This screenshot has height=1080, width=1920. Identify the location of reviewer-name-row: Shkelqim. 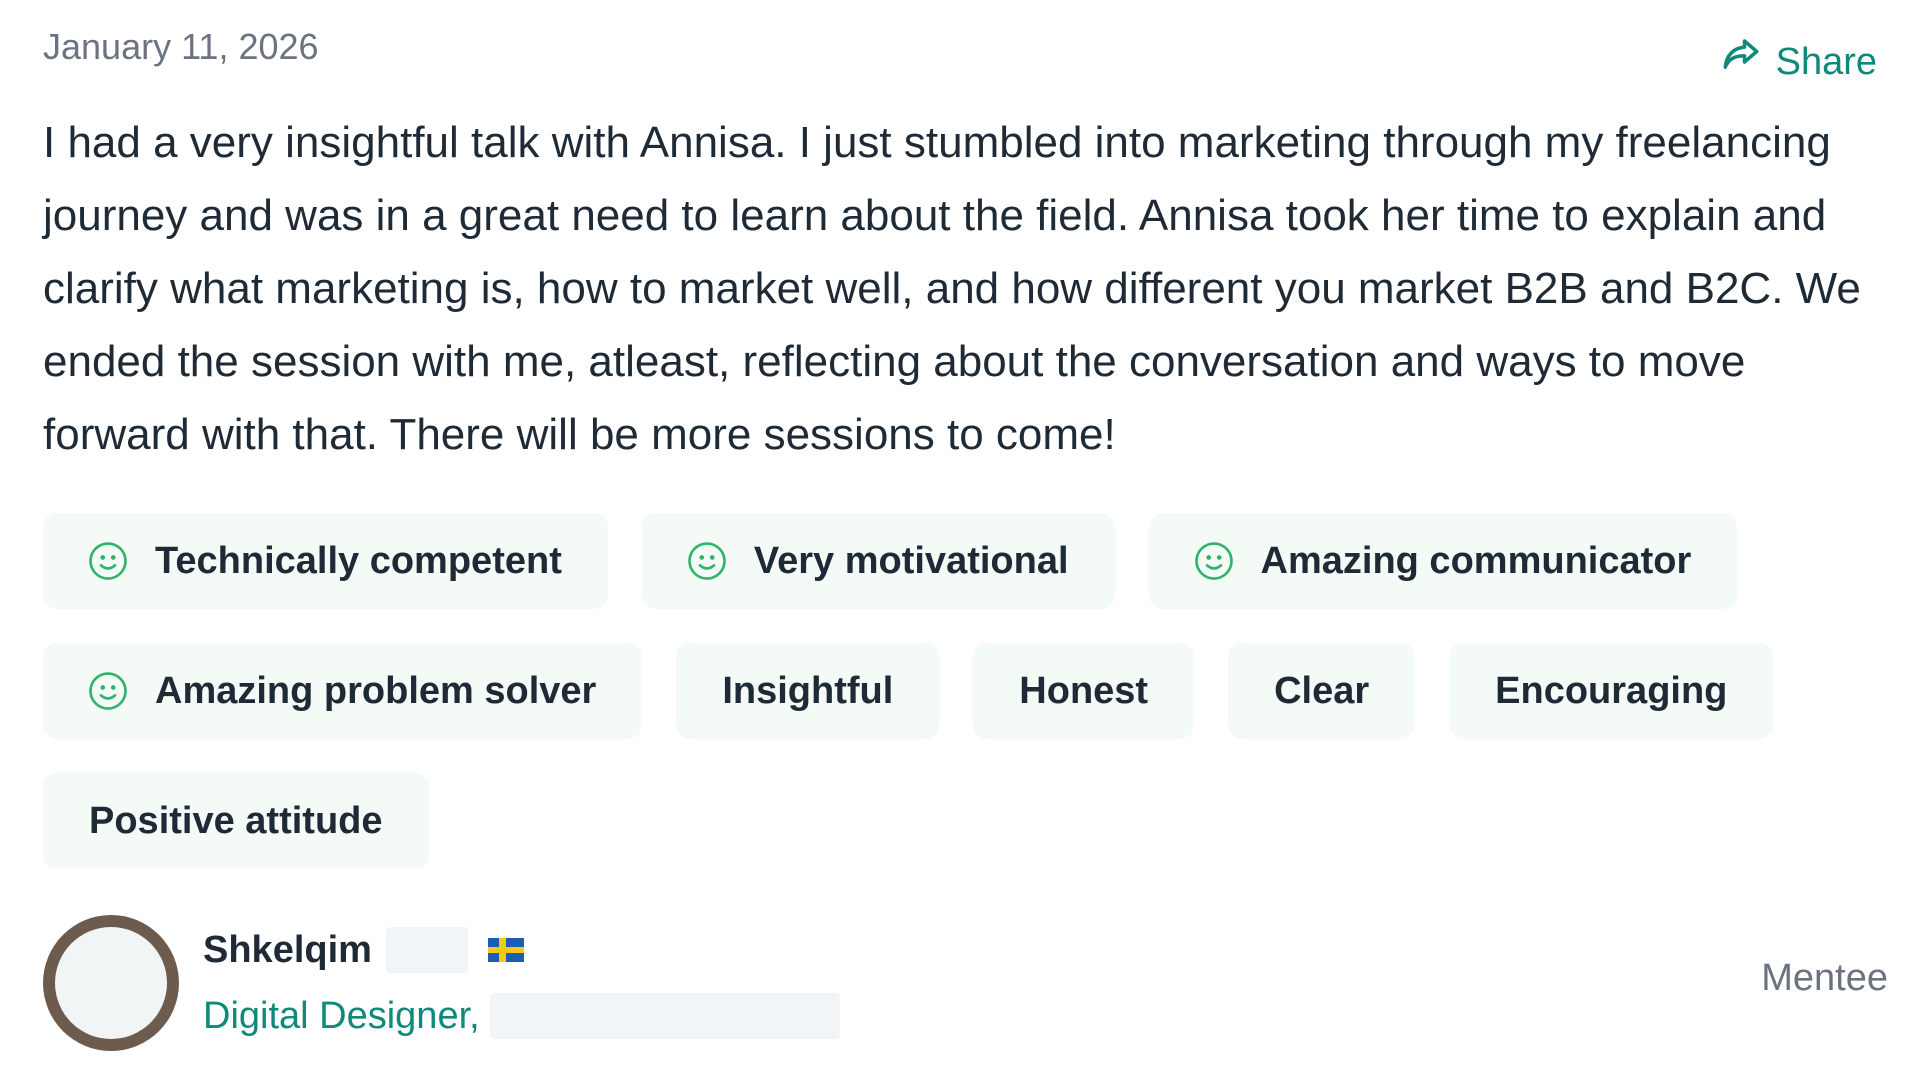
(521, 950).